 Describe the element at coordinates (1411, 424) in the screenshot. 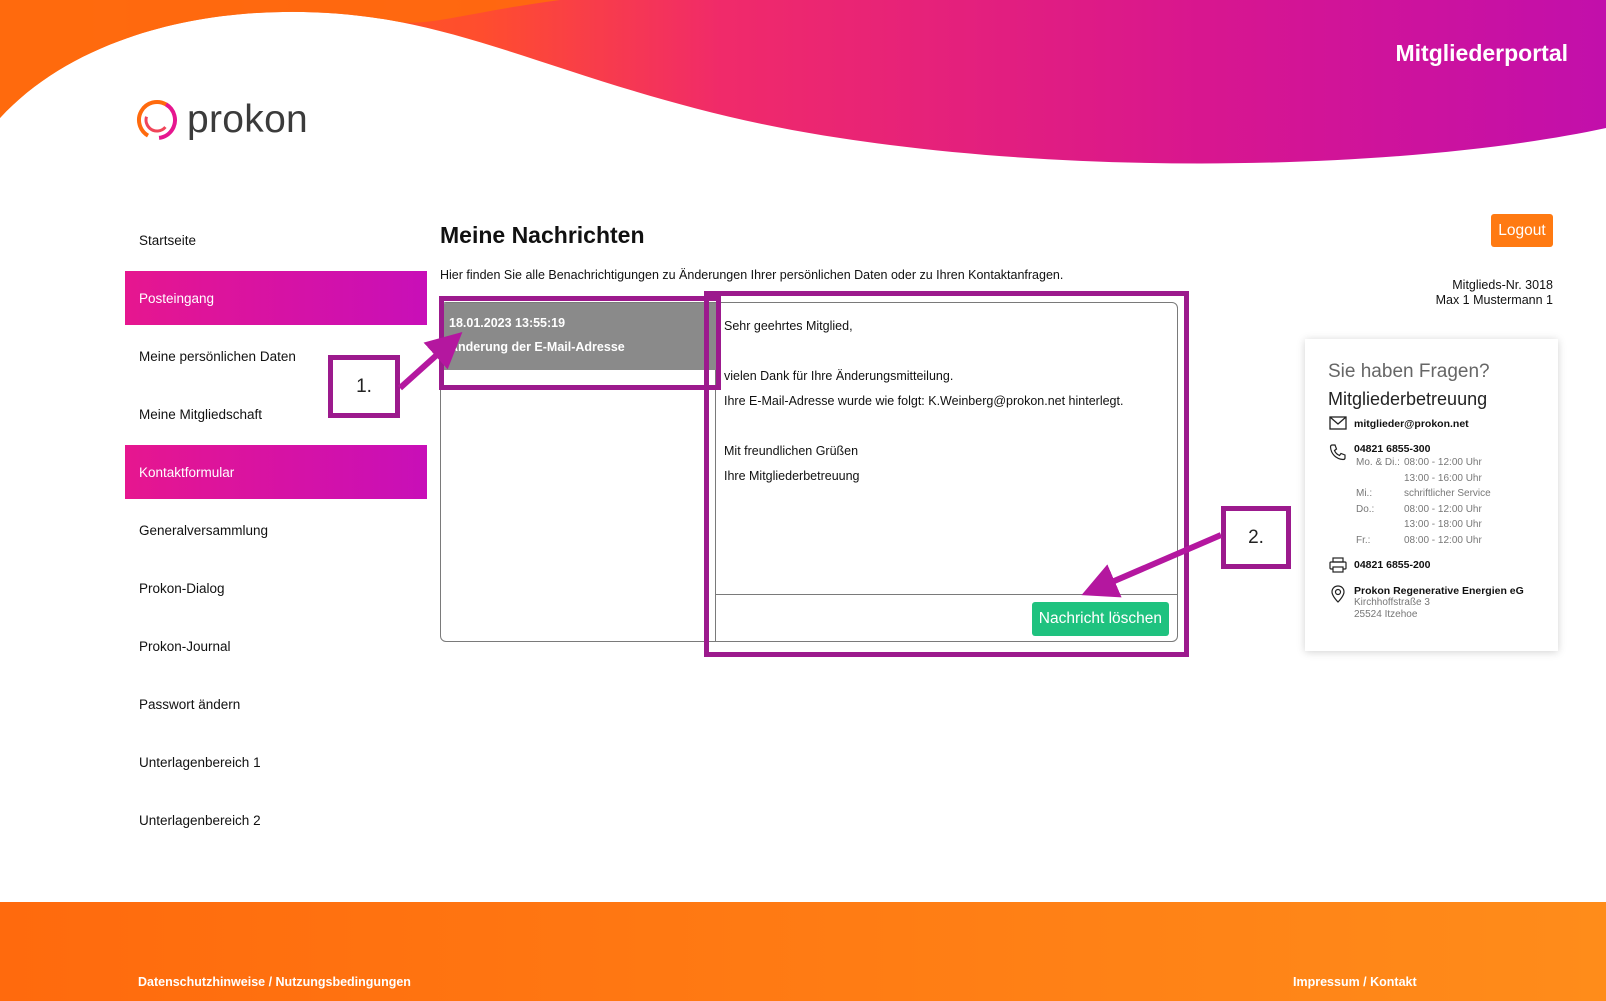

I see `contact-email-link: mitglieder@prokon.net` at that location.